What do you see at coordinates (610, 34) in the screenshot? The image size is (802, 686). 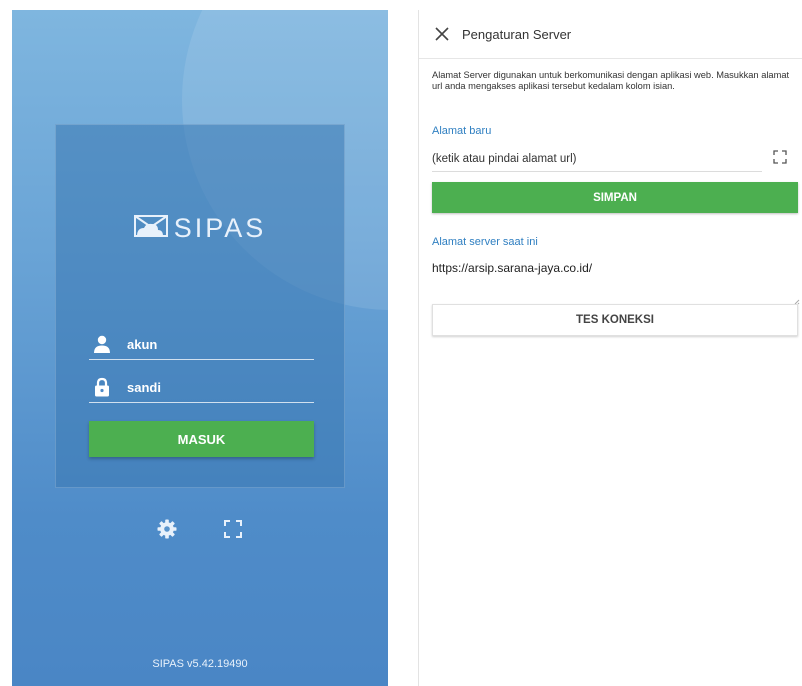 I see `settings-header: Pengaturan Server` at bounding box center [610, 34].